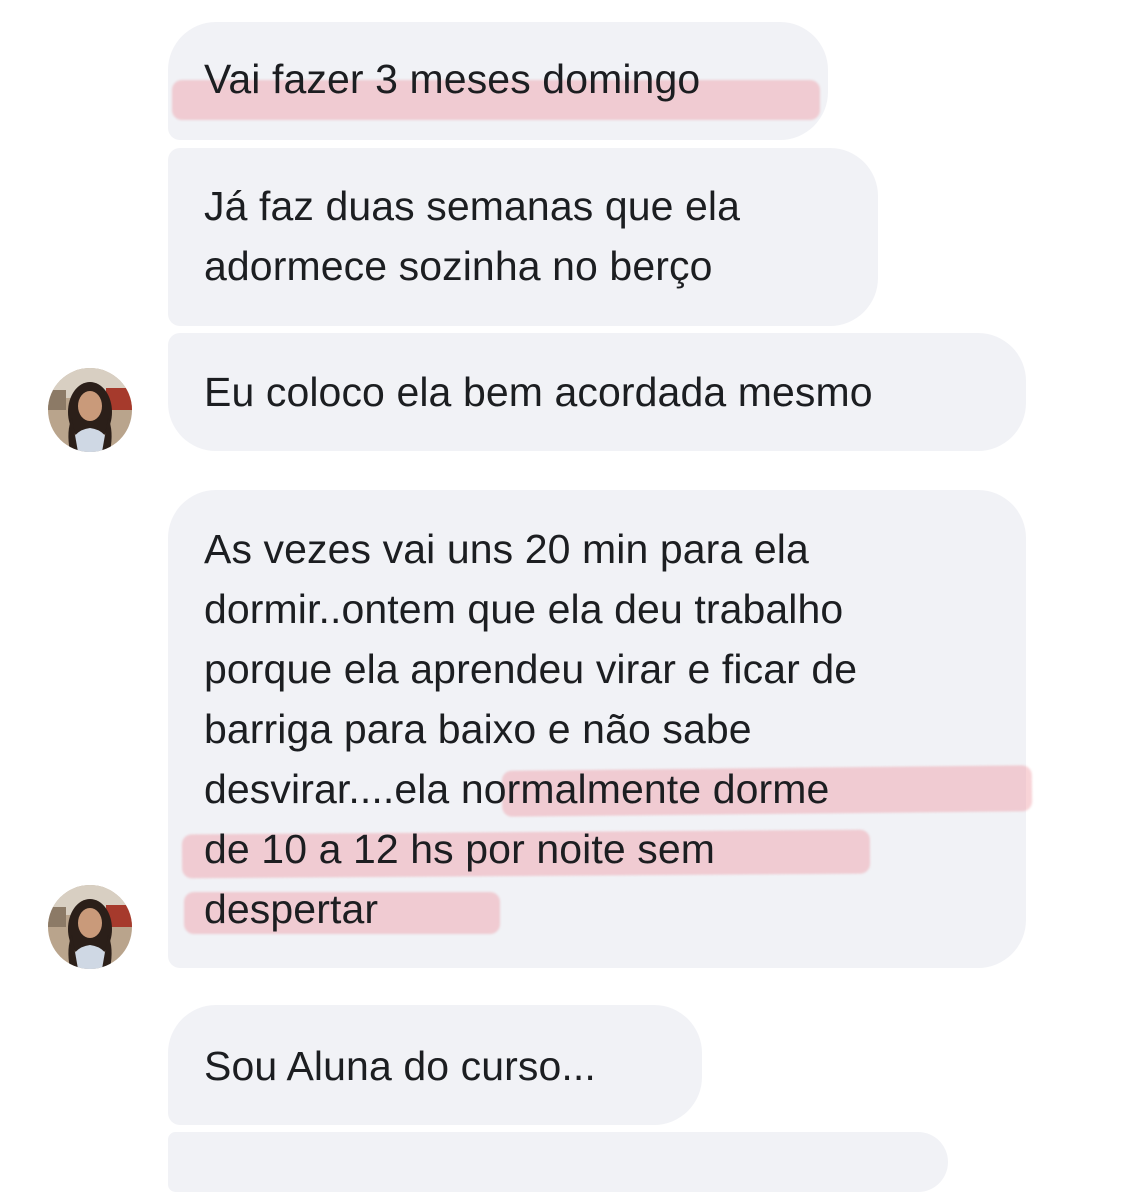 This screenshot has width=1135, height=1192. What do you see at coordinates (291, 909) in the screenshot?
I see `message-text: despertar` at bounding box center [291, 909].